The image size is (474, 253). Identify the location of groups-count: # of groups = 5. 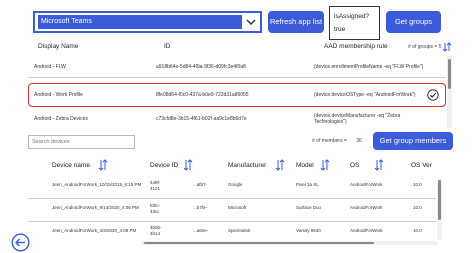
(425, 47).